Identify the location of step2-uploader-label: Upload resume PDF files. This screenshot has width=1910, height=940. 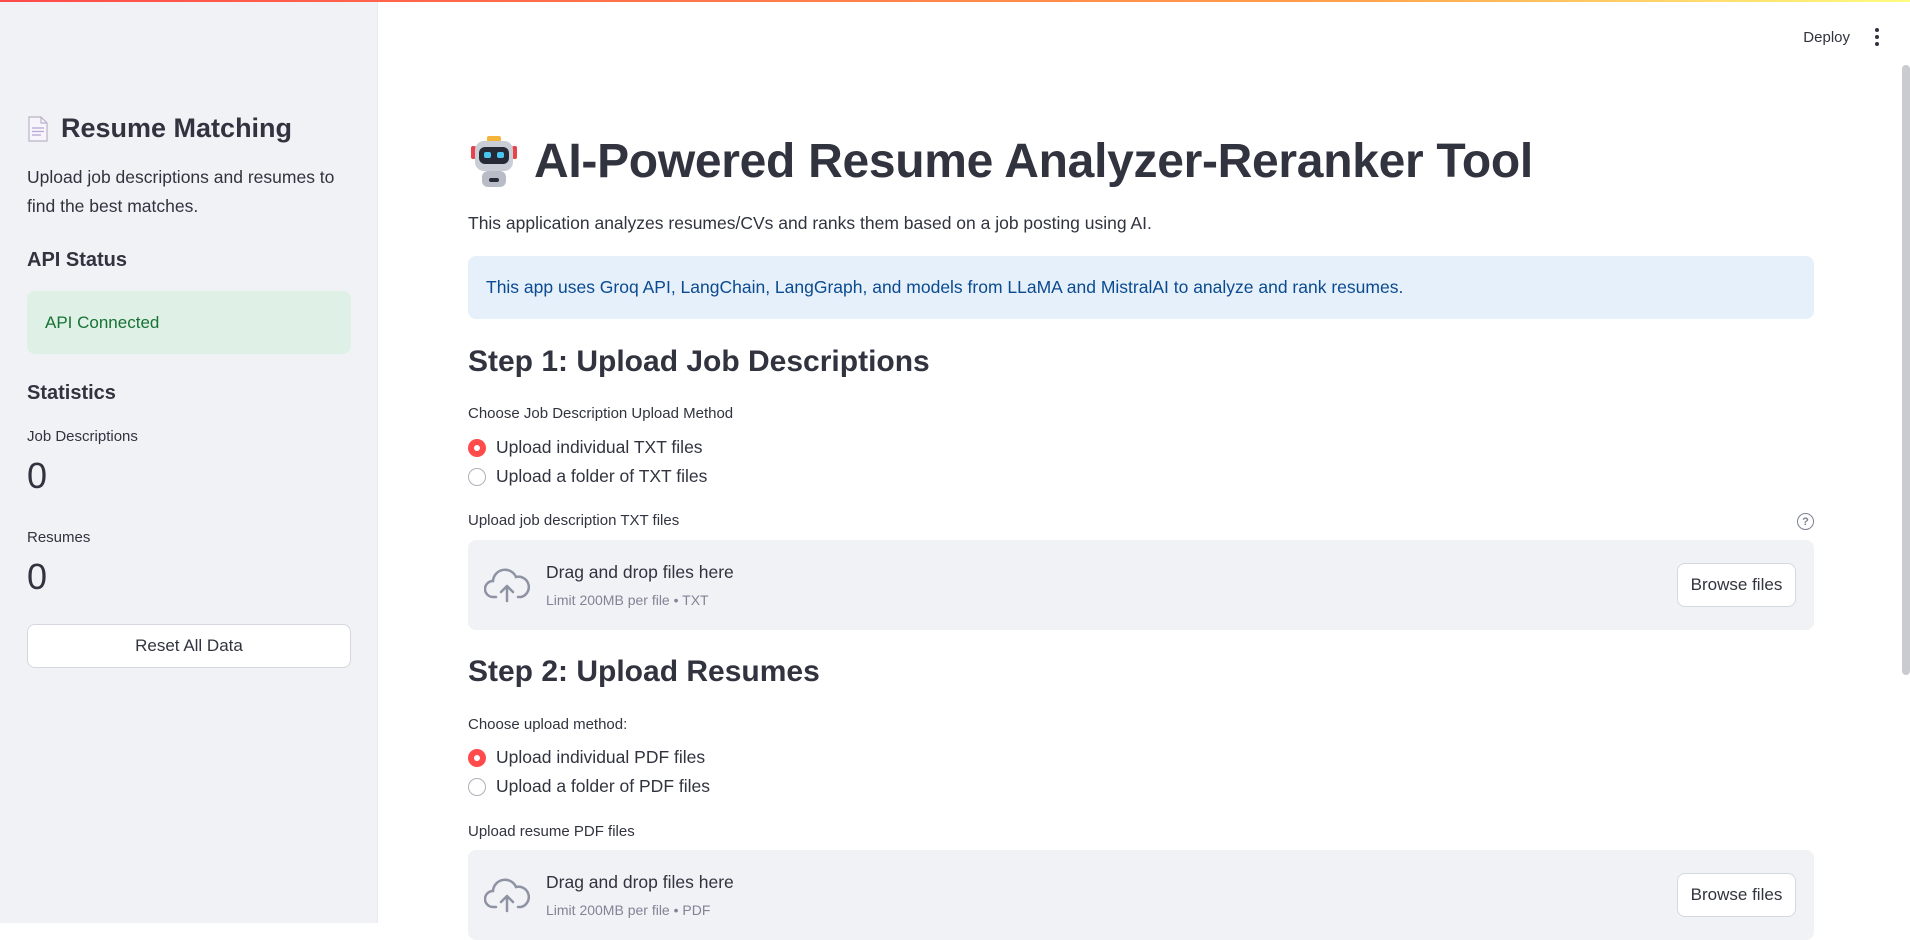
(551, 831).